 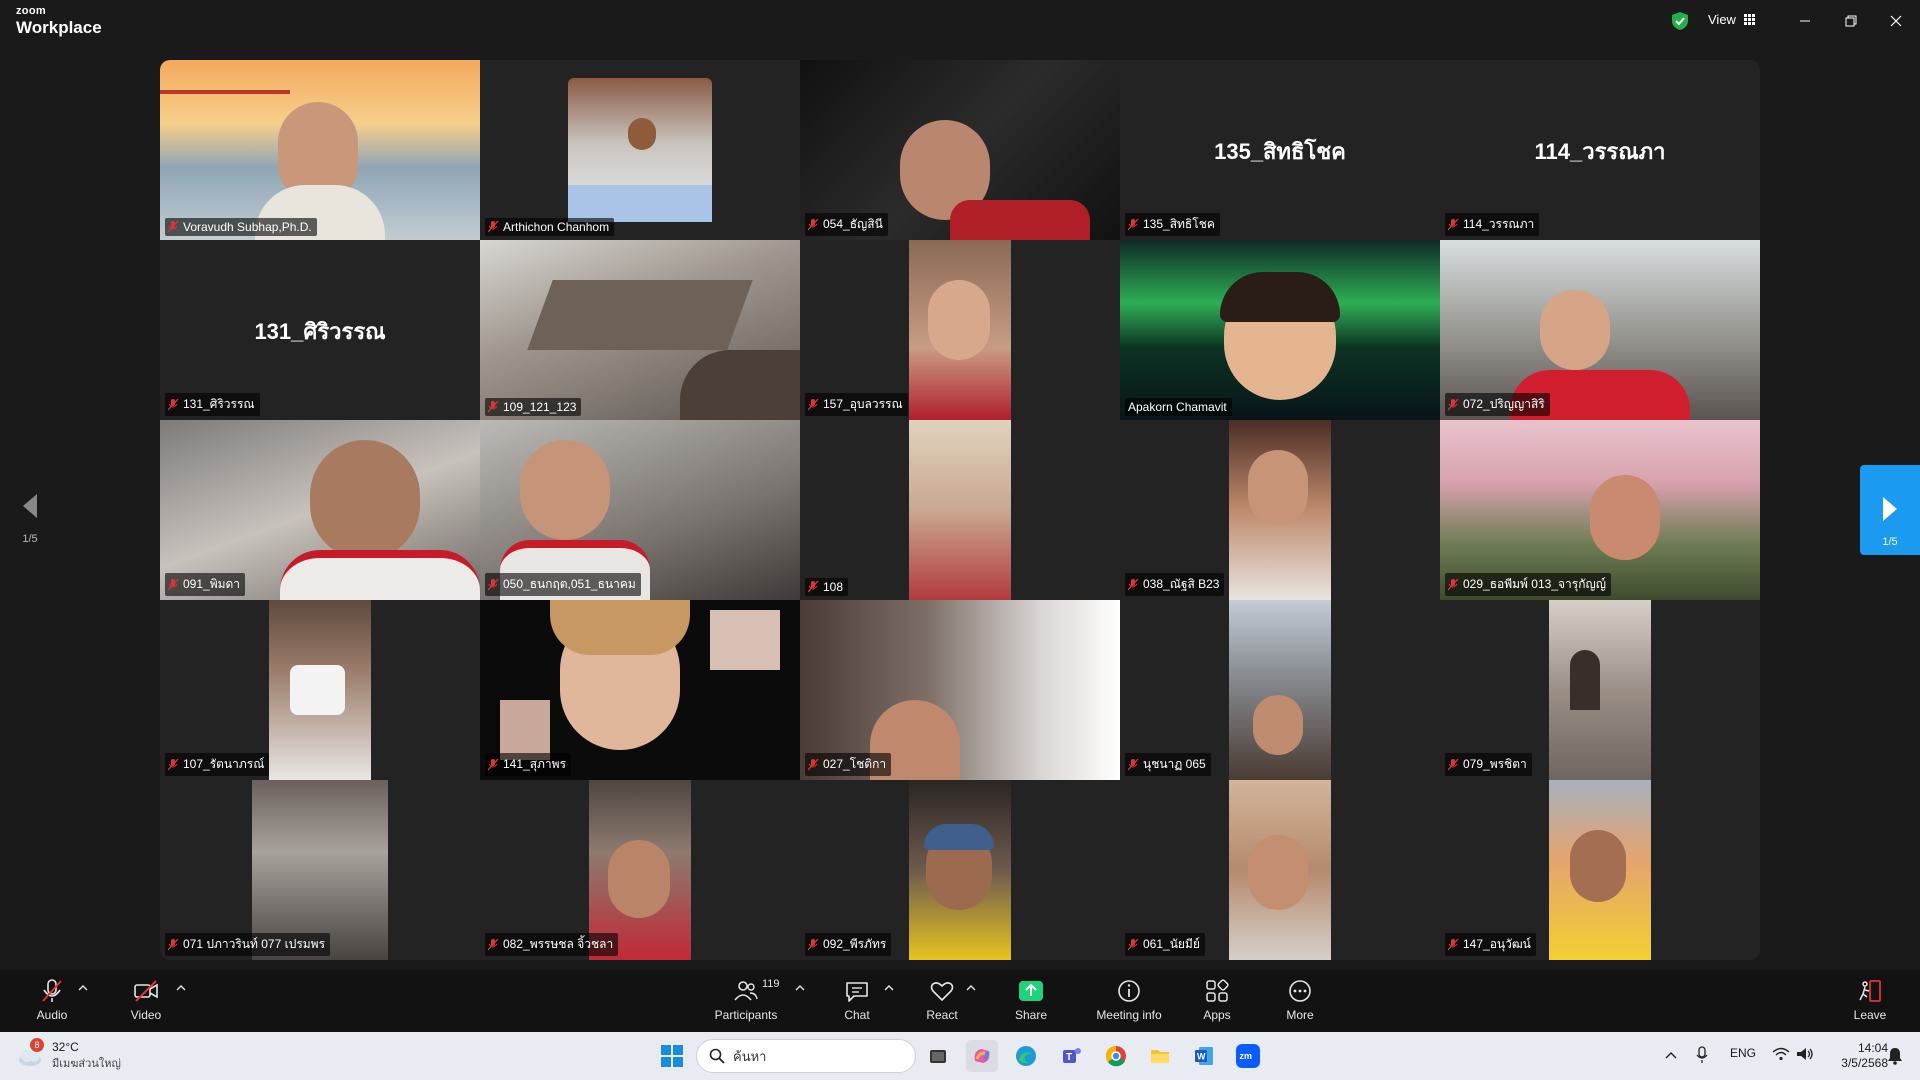 I want to click on sticker-photo, so click(x=745, y=640).